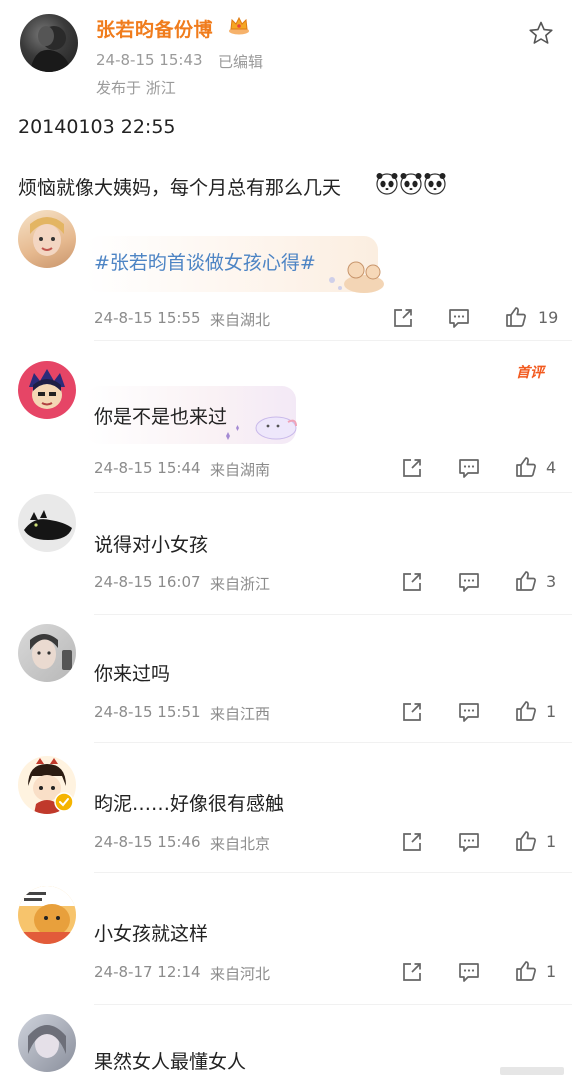 The width and height of the screenshot is (572, 1080). What do you see at coordinates (239, 25) in the screenshot?
I see `crown-icon` at bounding box center [239, 25].